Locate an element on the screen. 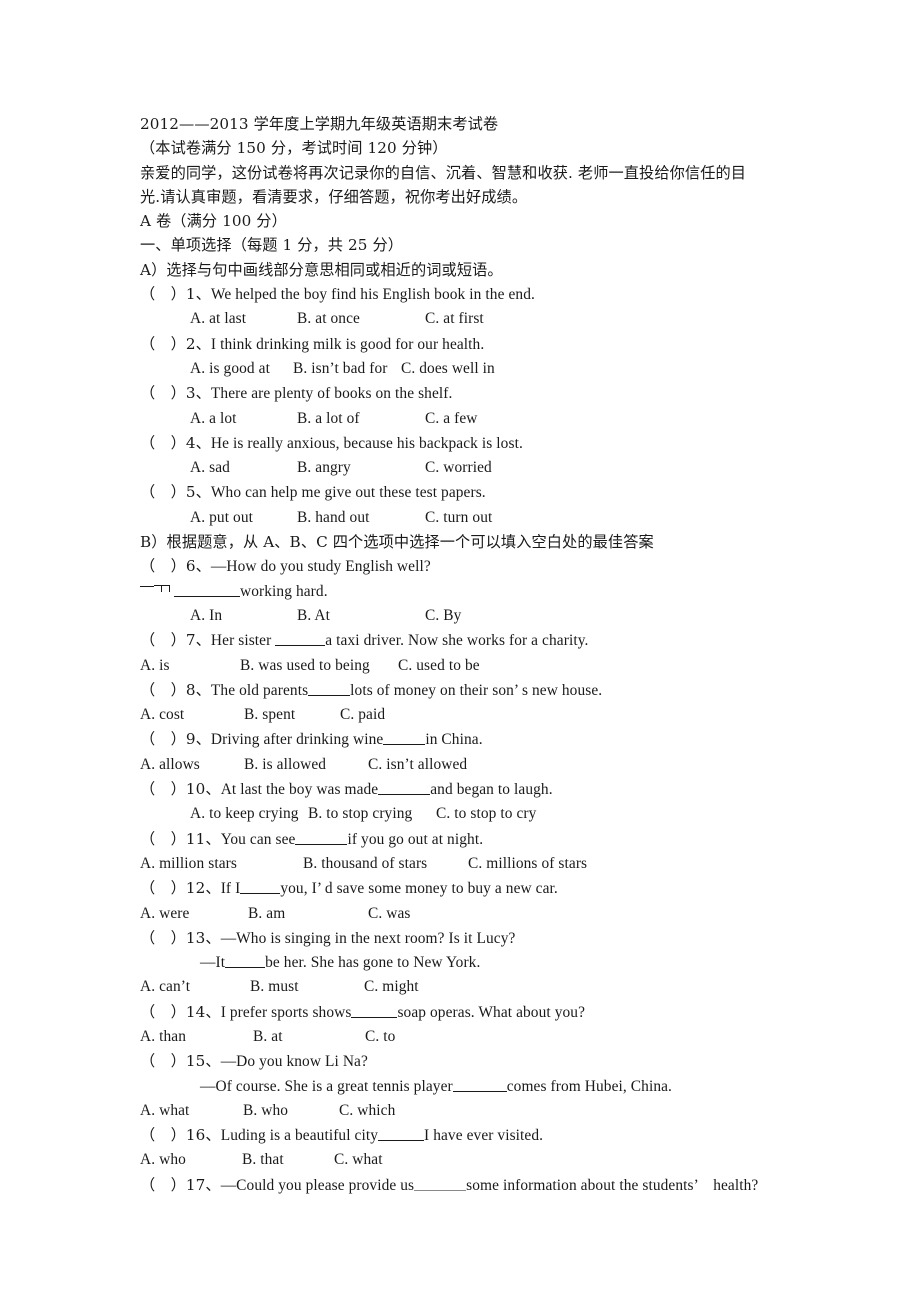  question-16-answer-box: （ ）16、 is located at coordinates (180, 1135).